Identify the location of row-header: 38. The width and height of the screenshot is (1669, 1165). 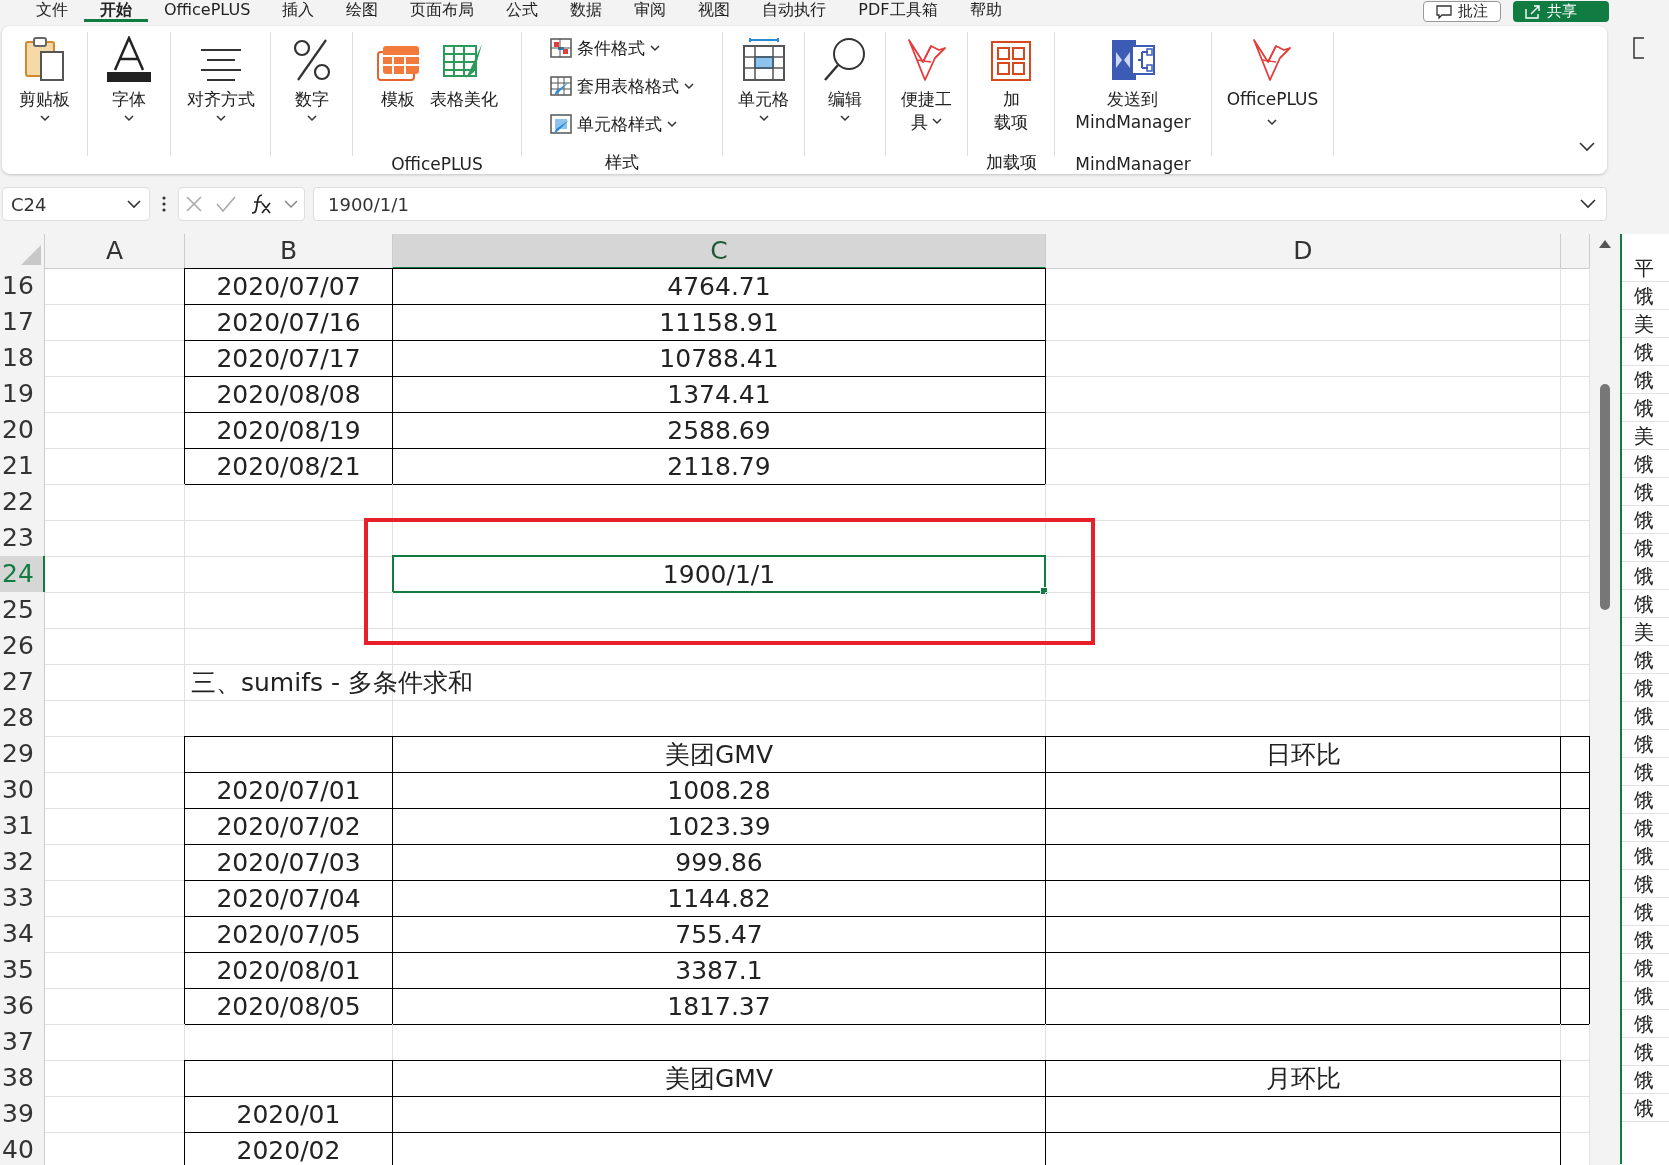
(22, 1078).